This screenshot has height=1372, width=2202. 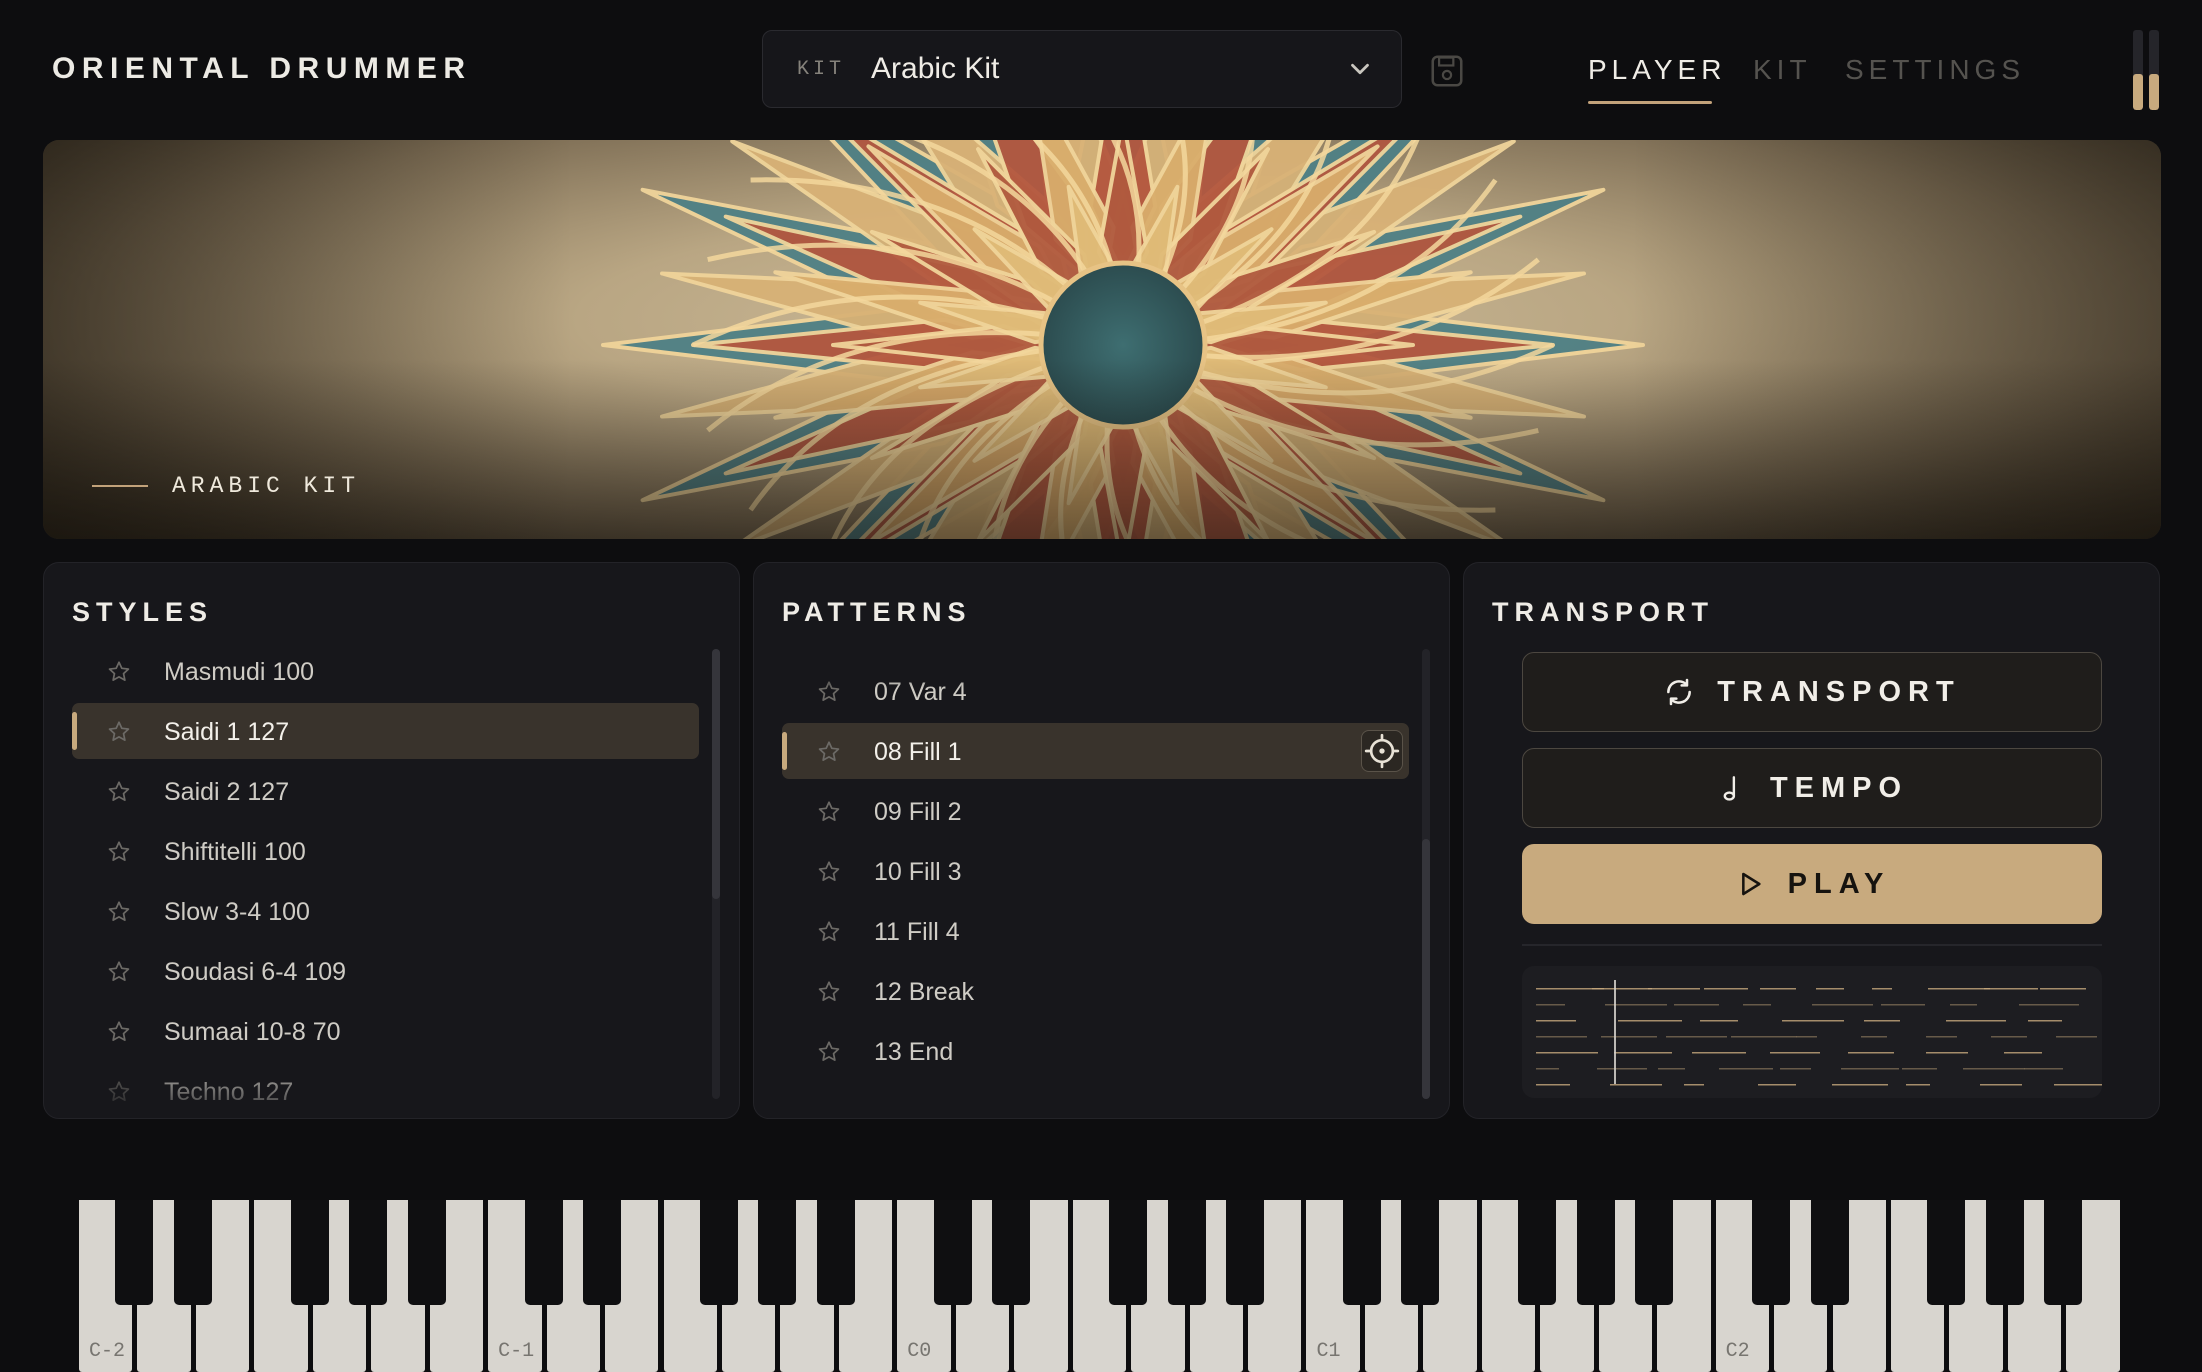 What do you see at coordinates (1102, 1286) in the screenshot?
I see `piano-keyboard: C-2 C-1 C0 C1 C2` at bounding box center [1102, 1286].